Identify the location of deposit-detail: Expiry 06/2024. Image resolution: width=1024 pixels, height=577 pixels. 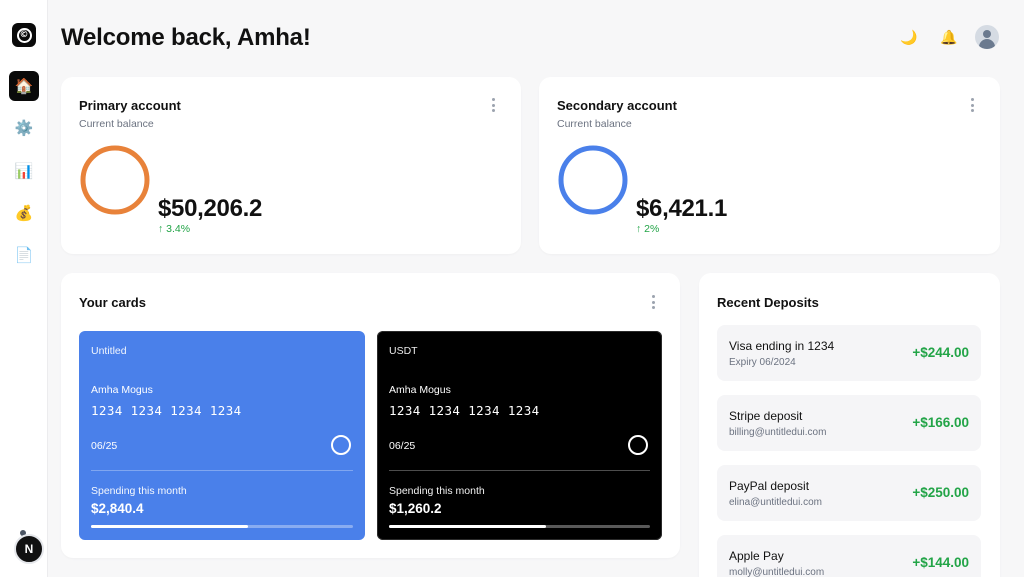
(762, 362).